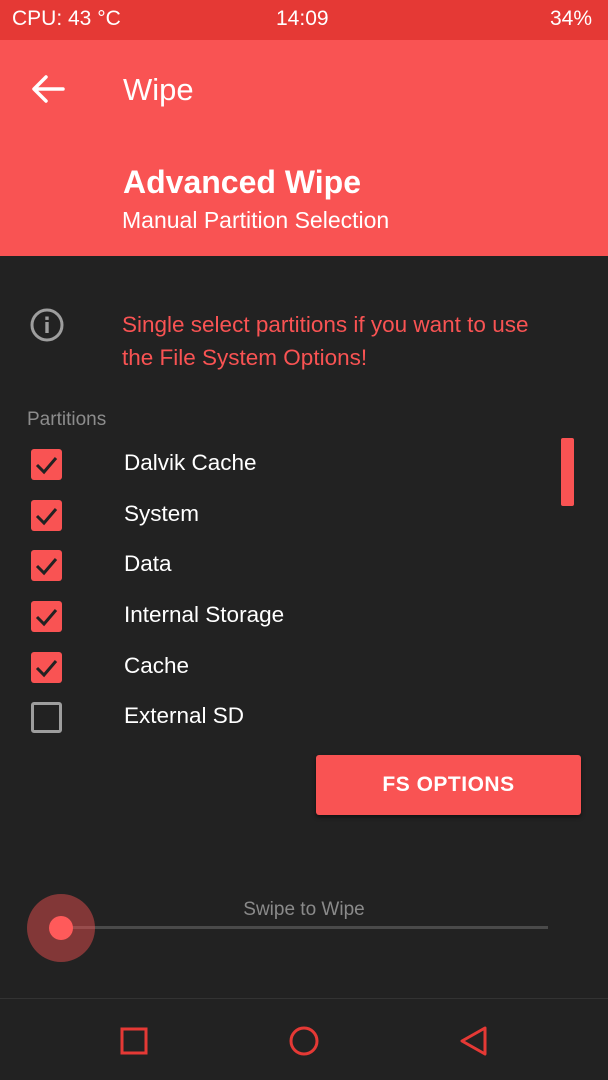  Describe the element at coordinates (242, 182) in the screenshot. I see `page-subtitle: Advanced Wipe` at that location.